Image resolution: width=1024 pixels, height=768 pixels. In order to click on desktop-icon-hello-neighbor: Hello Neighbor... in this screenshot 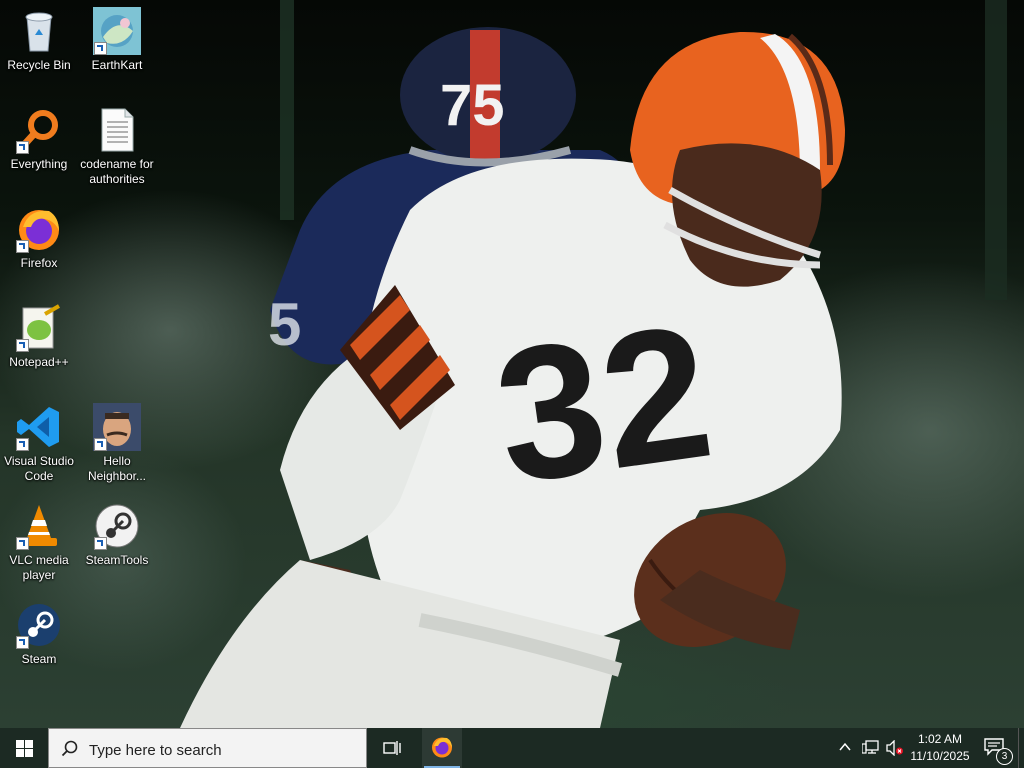, I will do `click(117, 443)`.